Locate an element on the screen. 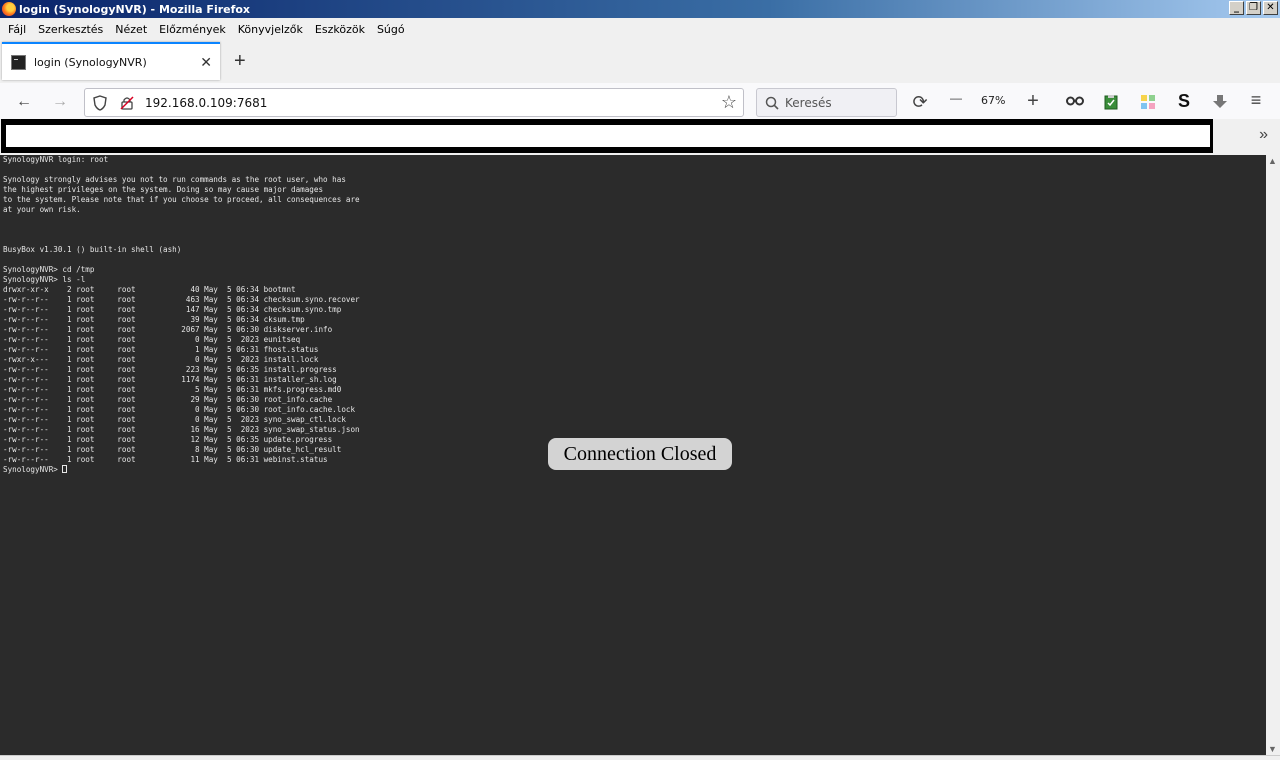 The height and width of the screenshot is (760, 1280). menu-tools: Eszközök is located at coordinates (340, 29).